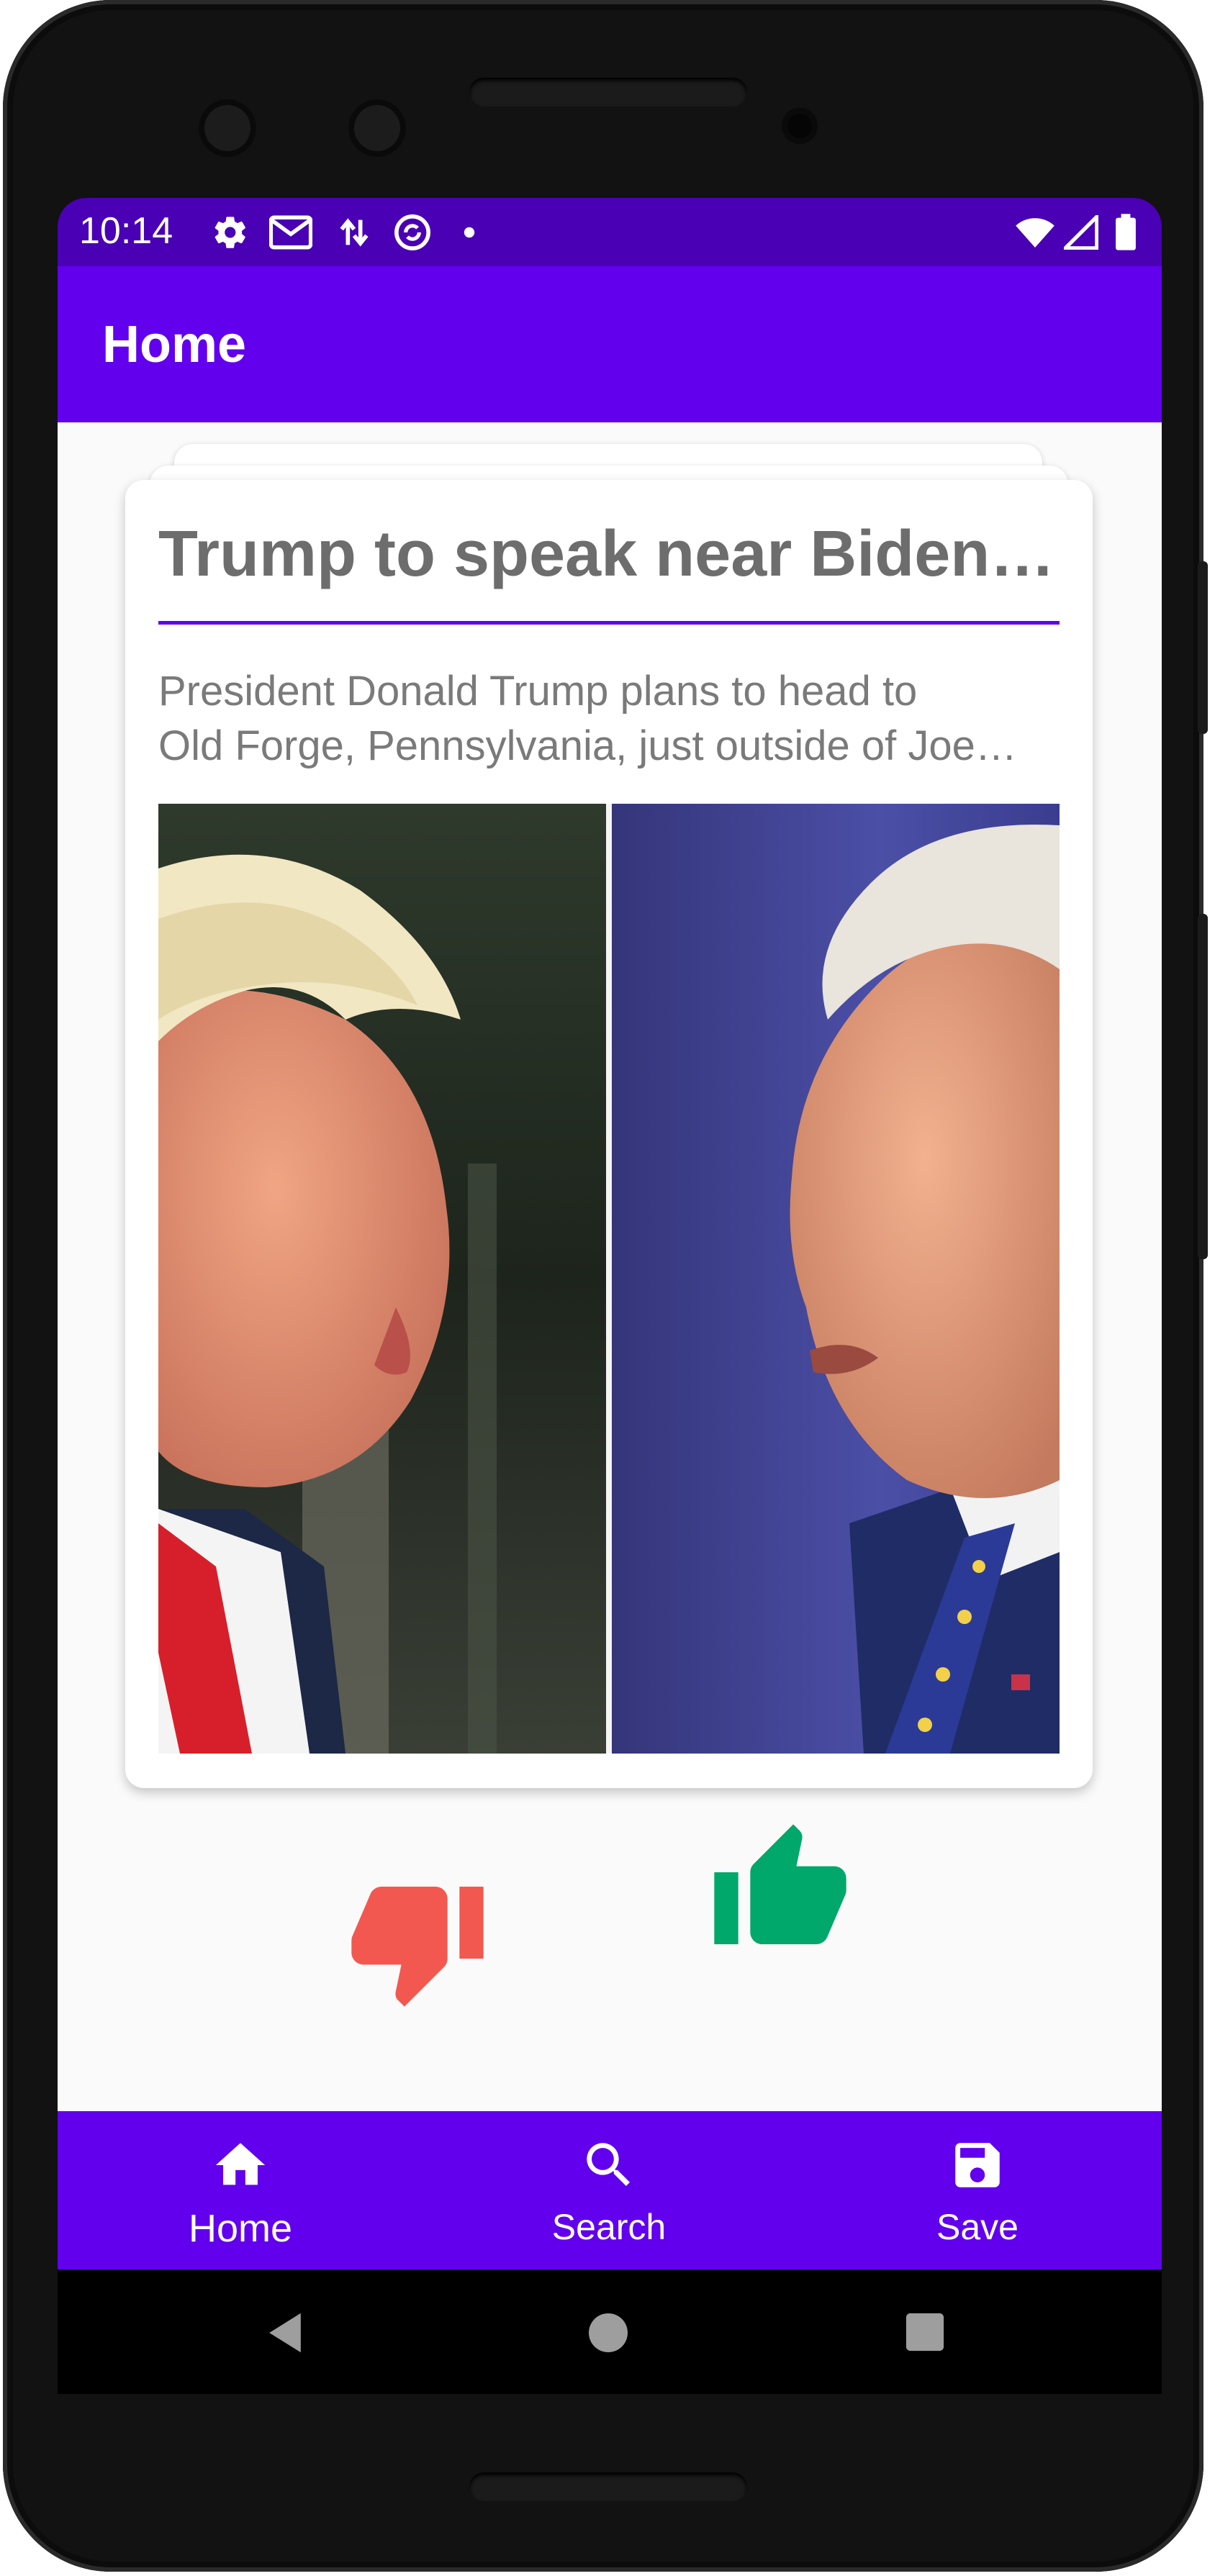 The width and height of the screenshot is (1215, 2576). I want to click on bottom-navigation: Home Search Save, so click(610, 2190).